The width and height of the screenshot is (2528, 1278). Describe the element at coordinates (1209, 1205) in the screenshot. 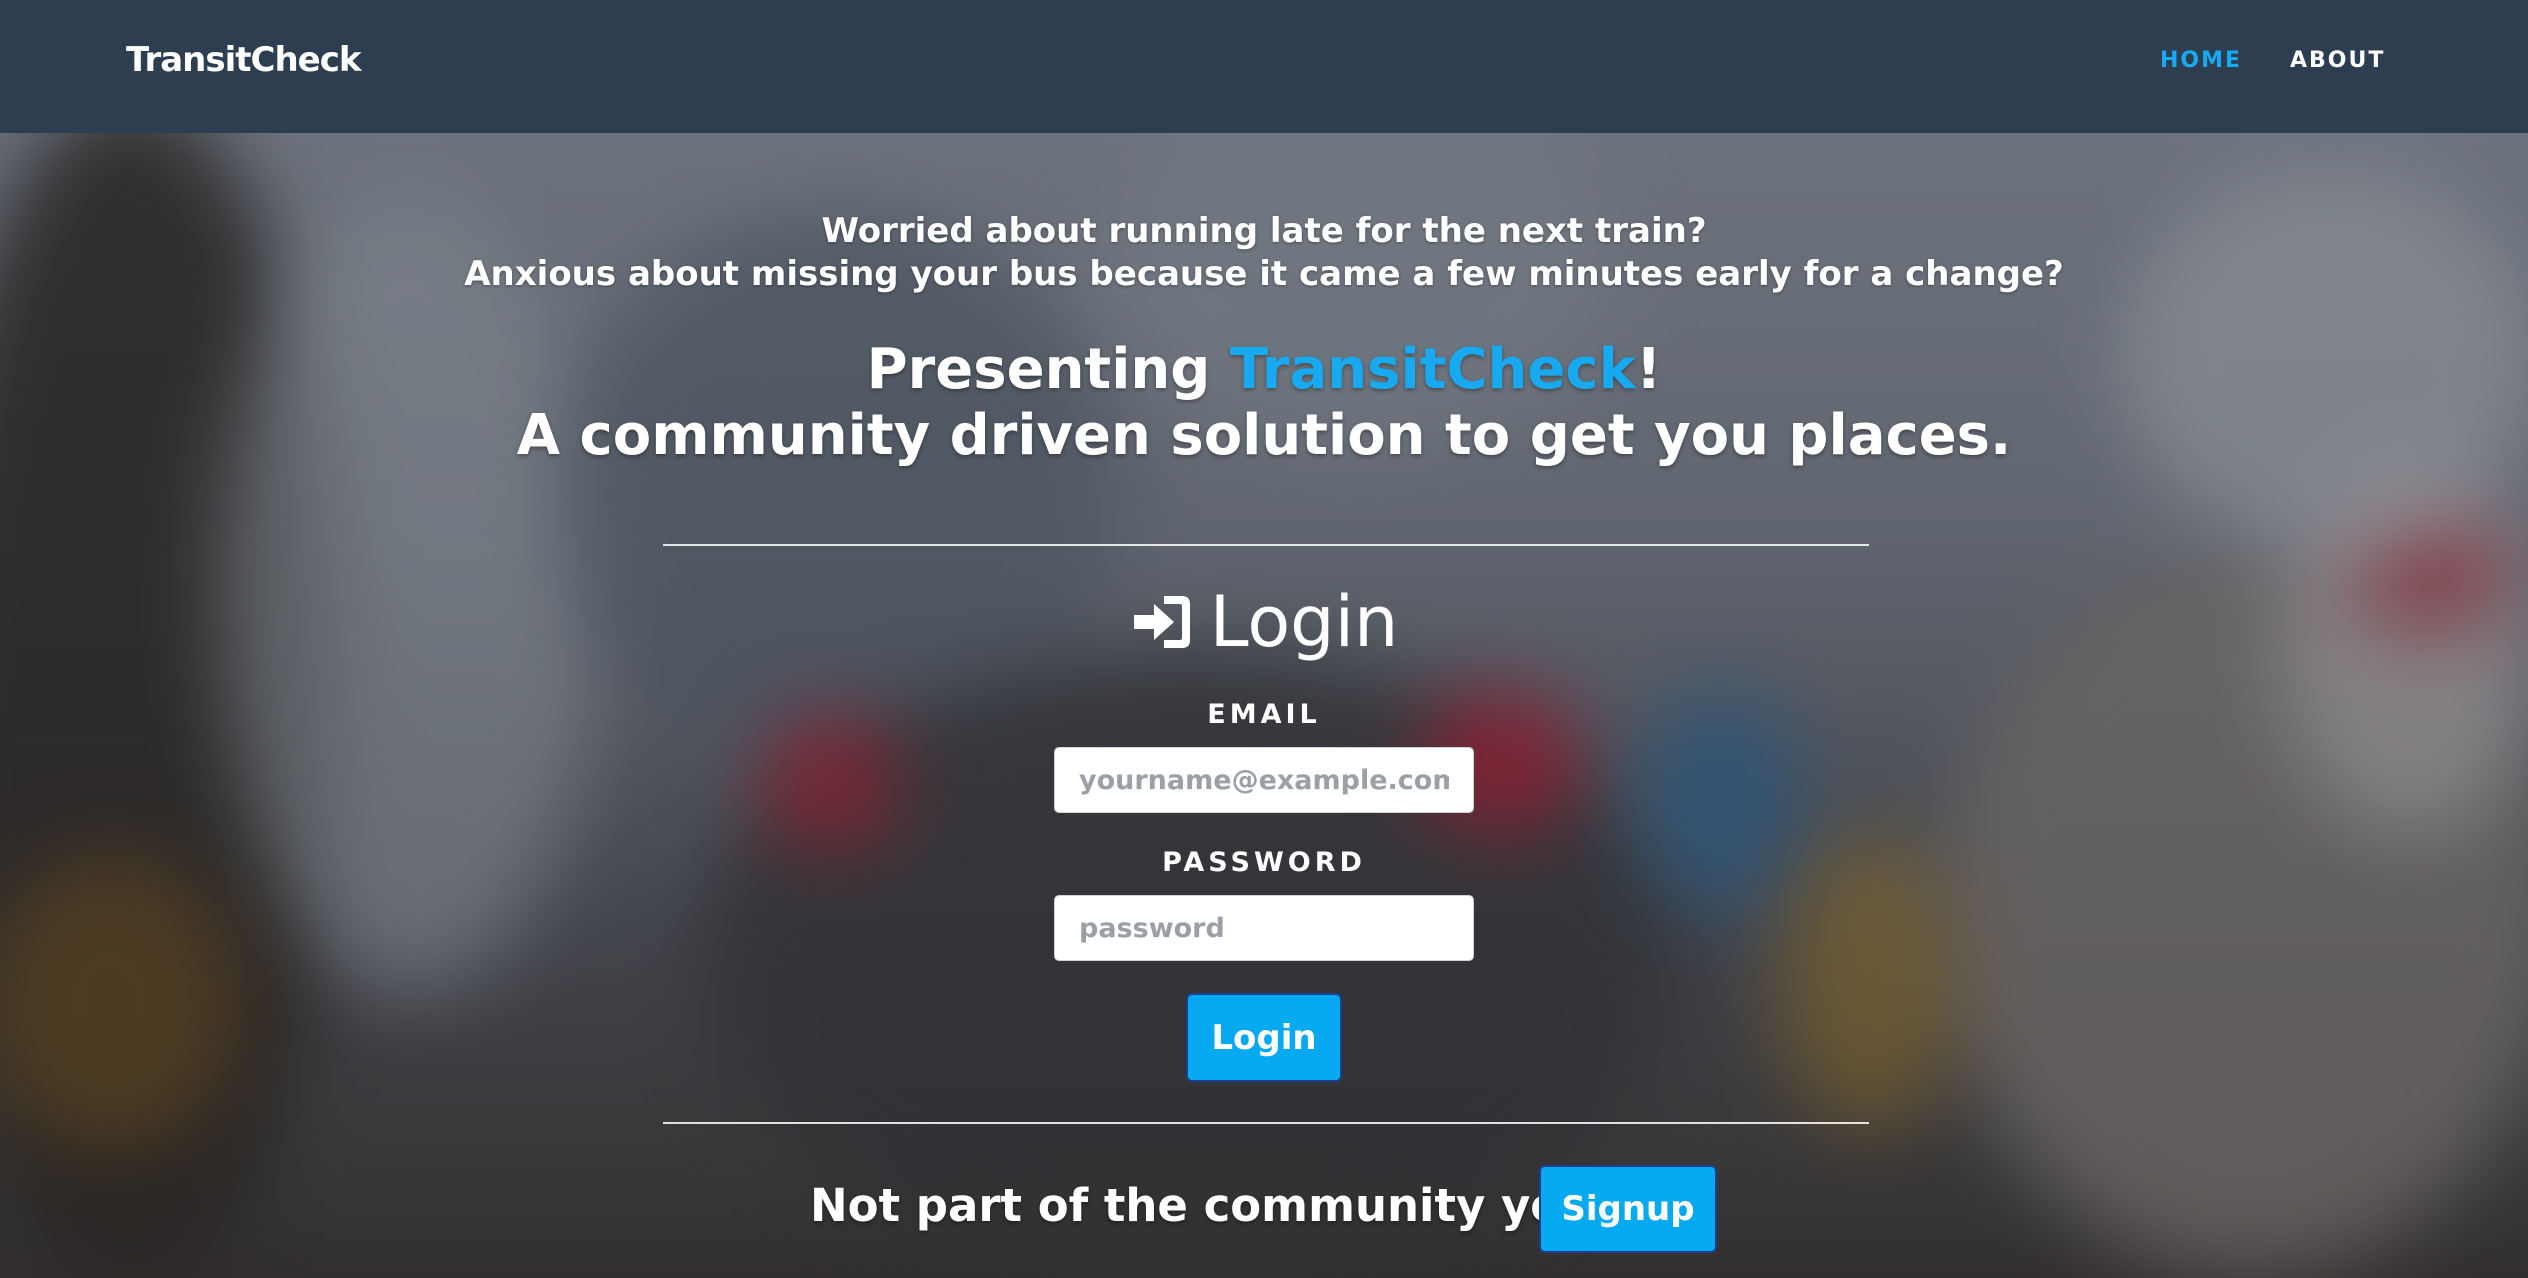

I see `signup-prompt: Not part of the community yet?` at that location.